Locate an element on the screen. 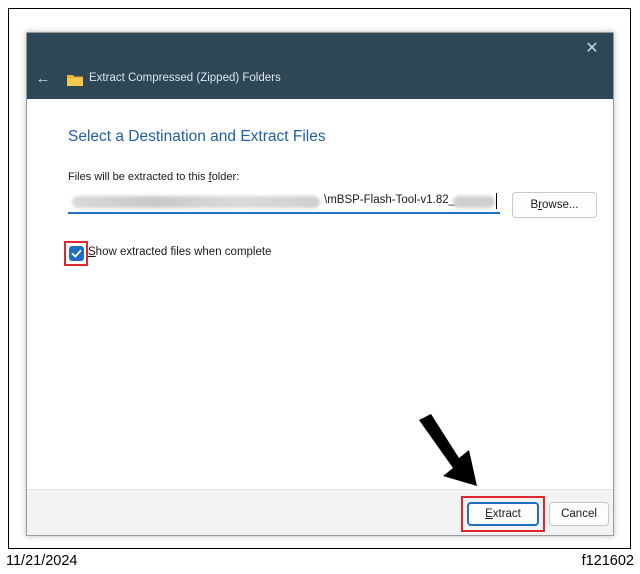 This screenshot has height=574, width=640. cancel-button: Cancel is located at coordinates (579, 514).